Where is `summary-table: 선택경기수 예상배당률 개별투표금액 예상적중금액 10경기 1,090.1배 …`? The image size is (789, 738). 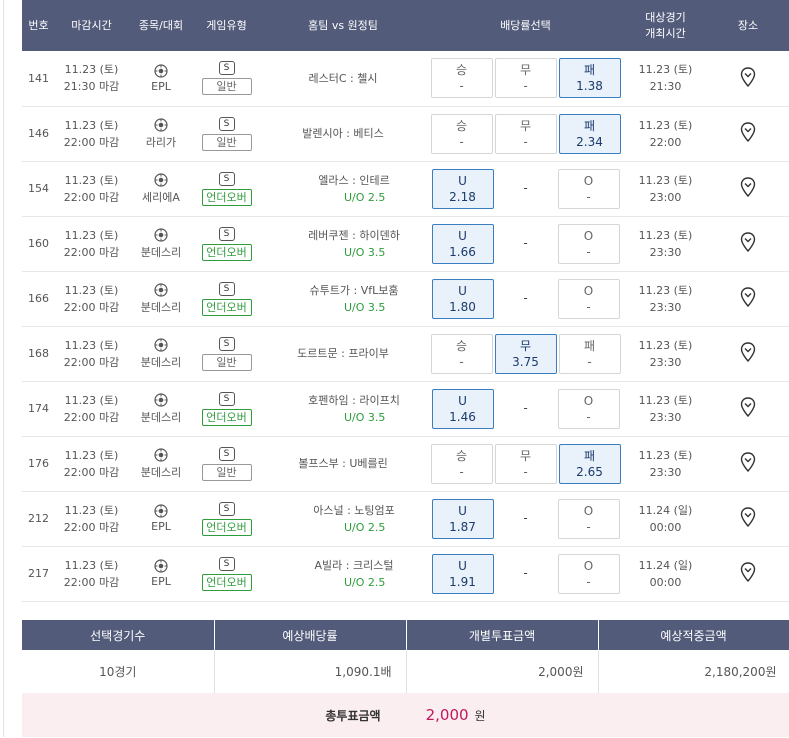
summary-table: 선택경기수 예상배당률 개별투표금액 예상적중금액 10경기 1,090.1배 … is located at coordinates (405, 657).